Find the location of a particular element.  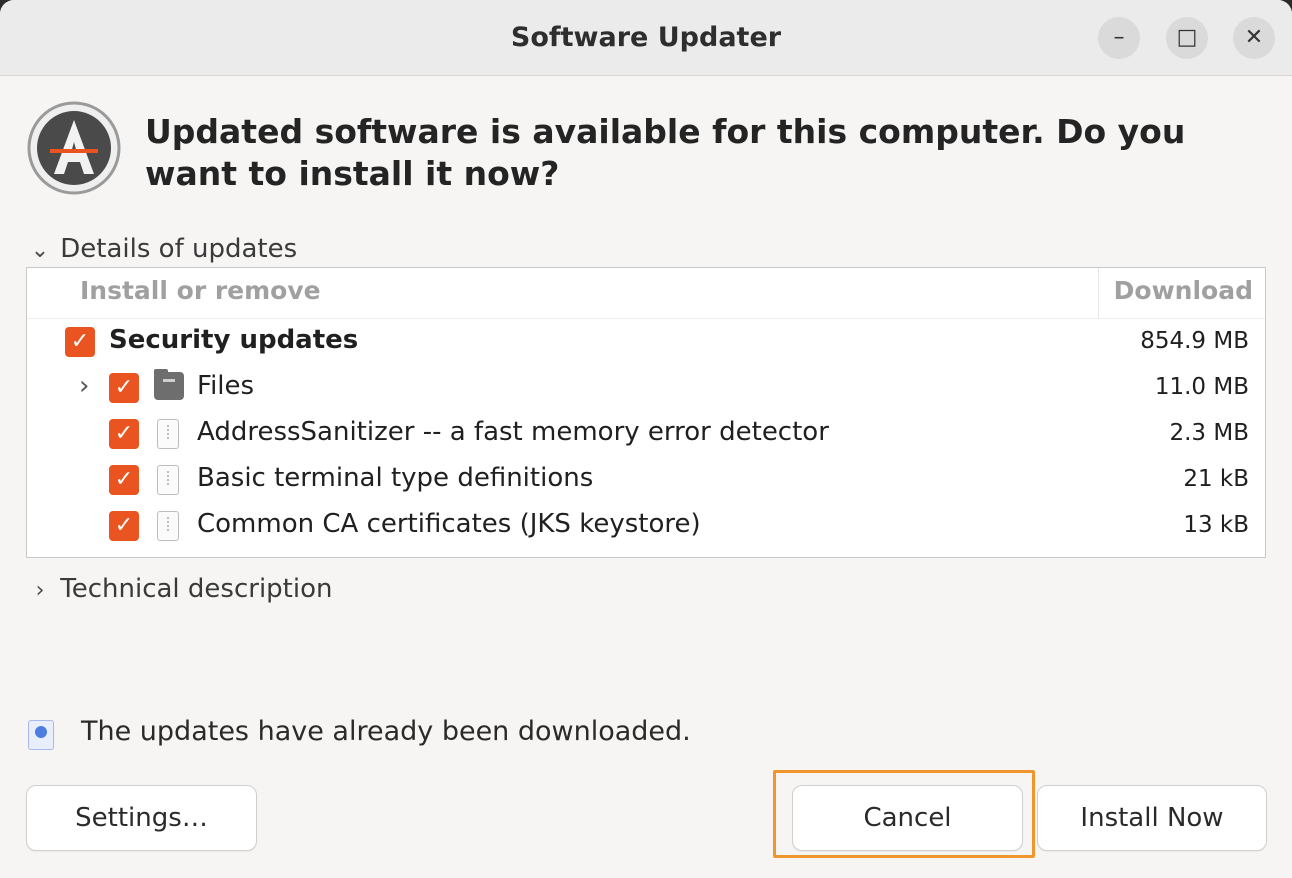

table-header: Install or remove Download is located at coordinates (646, 293).